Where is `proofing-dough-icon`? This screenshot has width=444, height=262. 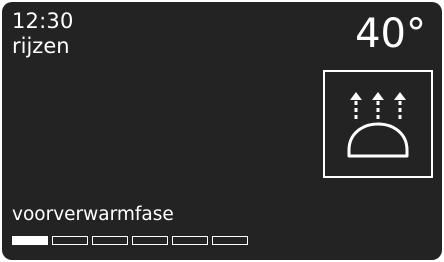 proofing-dough-icon is located at coordinates (378, 125).